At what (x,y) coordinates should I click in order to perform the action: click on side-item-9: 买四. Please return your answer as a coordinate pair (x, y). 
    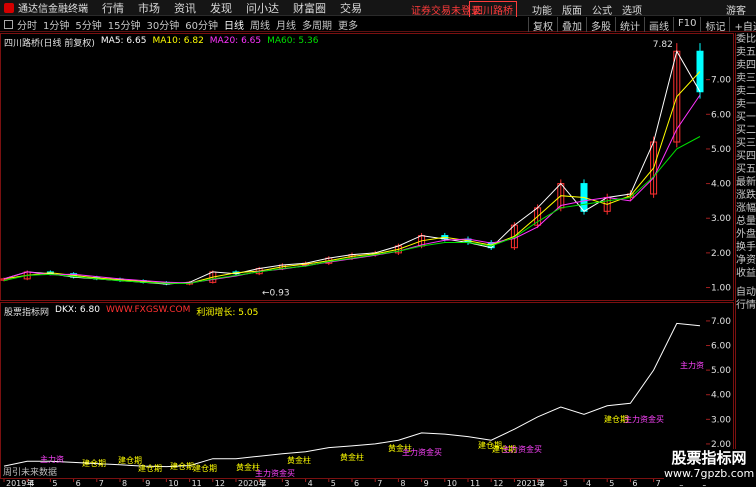
    Looking at the image, I should click on (746, 156).